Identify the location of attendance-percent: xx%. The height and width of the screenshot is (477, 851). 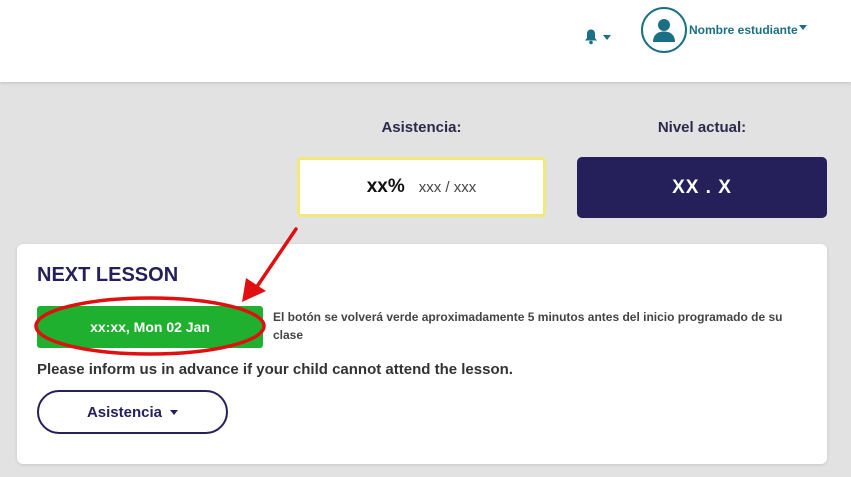
(385, 186).